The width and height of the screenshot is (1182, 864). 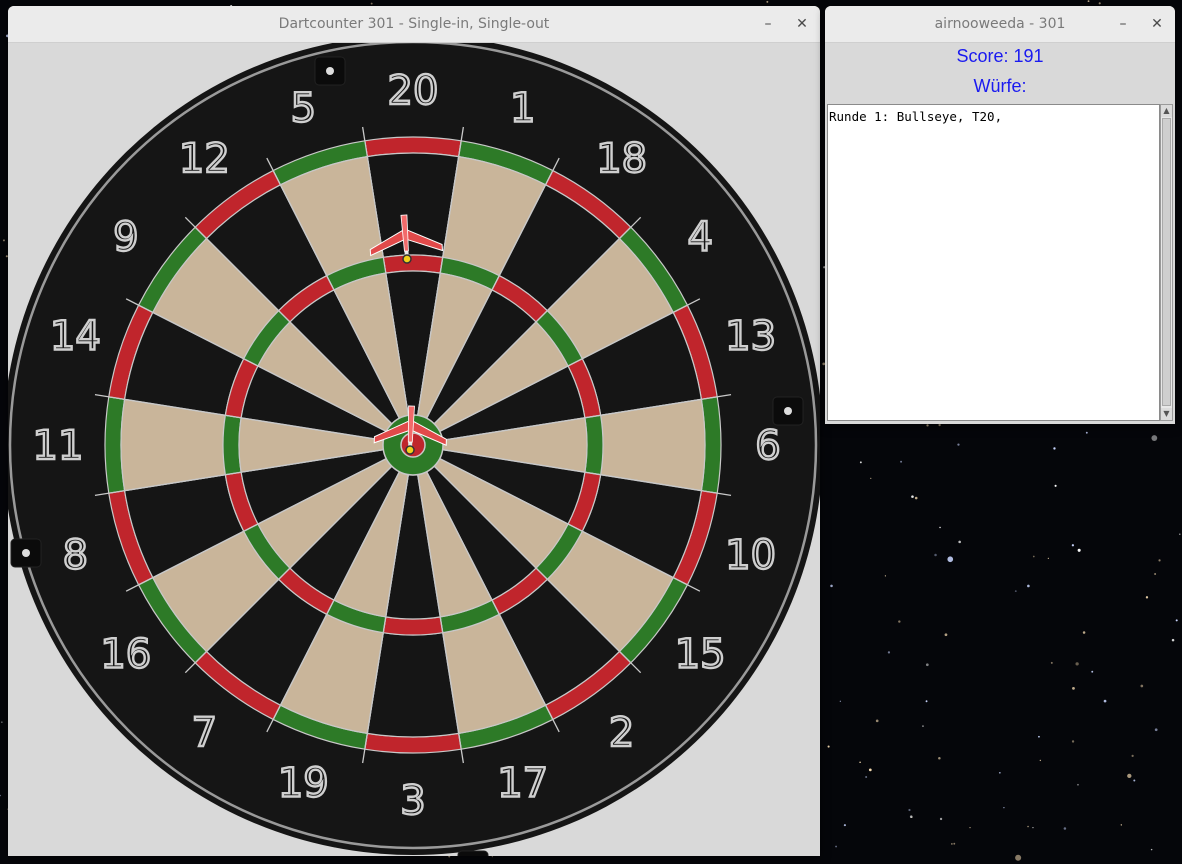 I want to click on throws-log-textarea: Runde 1: Bullseye, T20,, so click(x=993, y=262).